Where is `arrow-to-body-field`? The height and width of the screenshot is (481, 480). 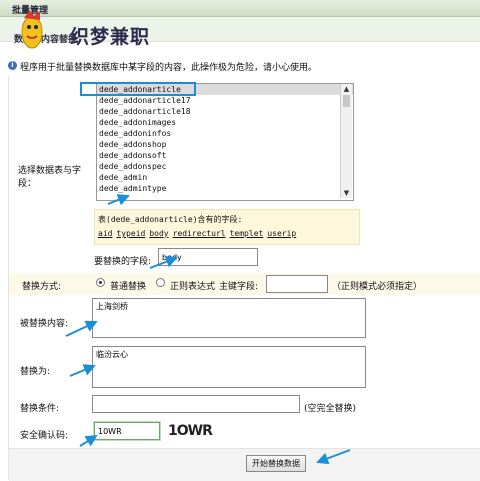 arrow-to-body-field is located at coordinates (163, 262).